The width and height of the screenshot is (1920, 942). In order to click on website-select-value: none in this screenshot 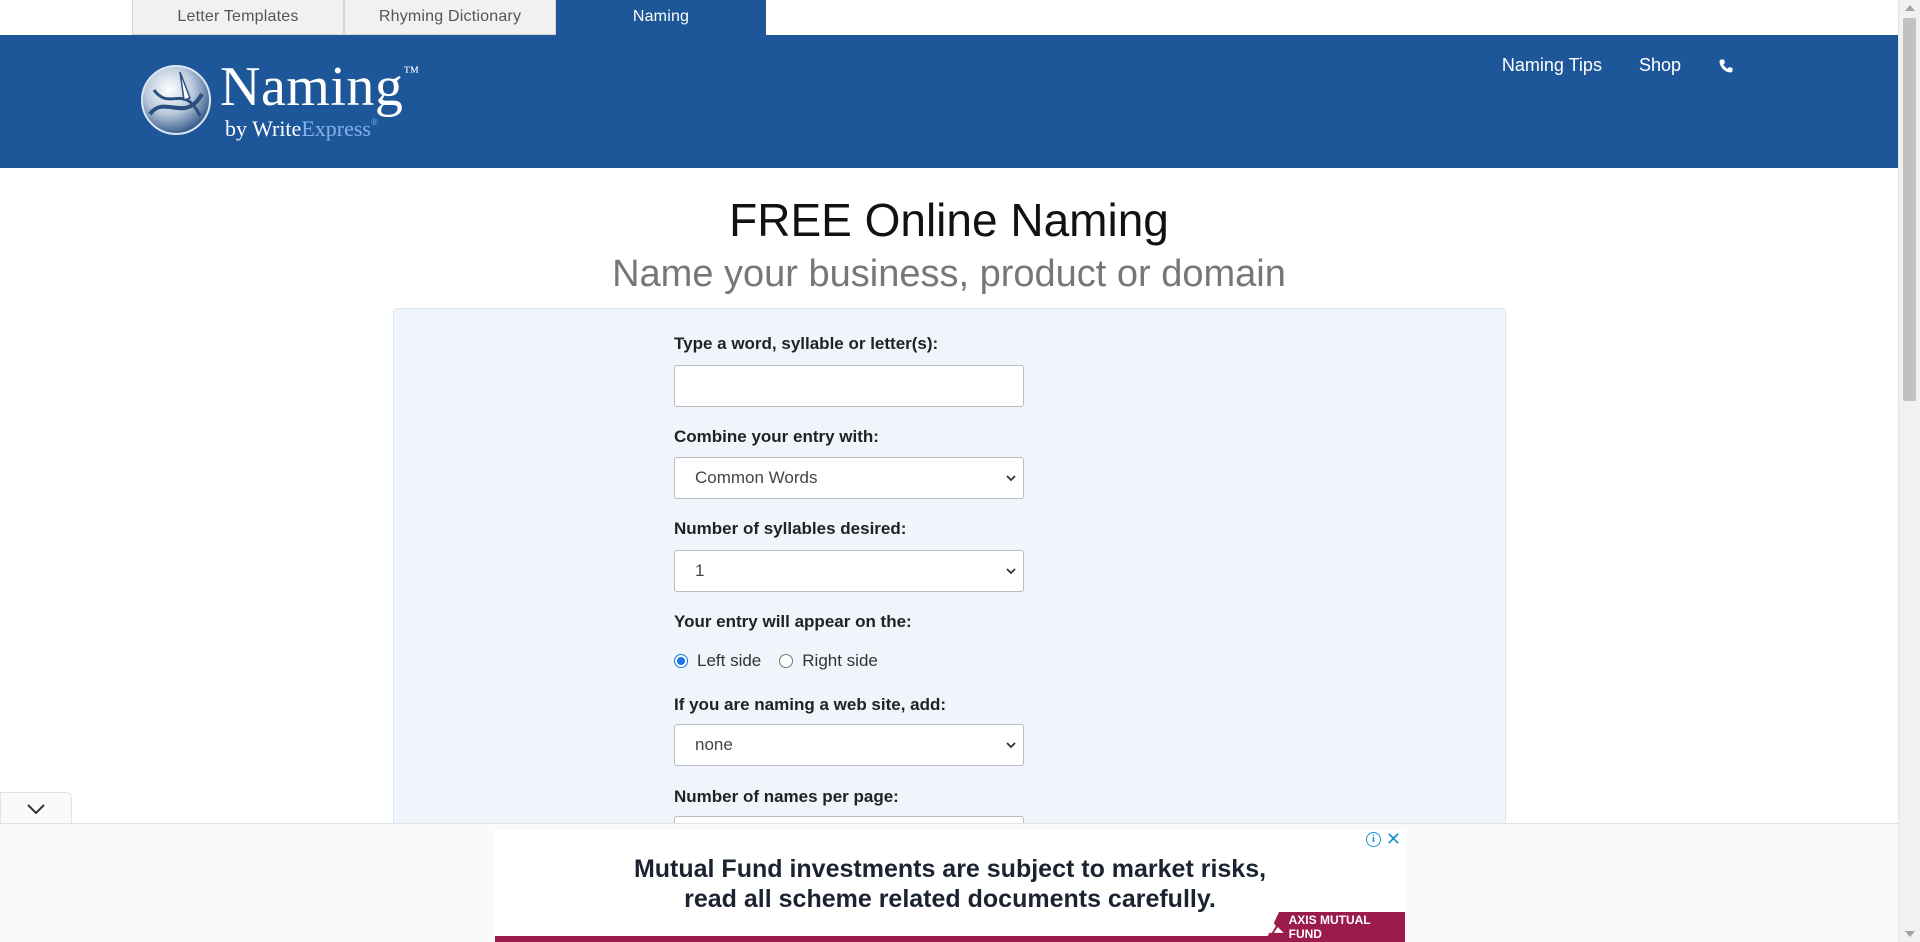, I will do `click(714, 744)`.